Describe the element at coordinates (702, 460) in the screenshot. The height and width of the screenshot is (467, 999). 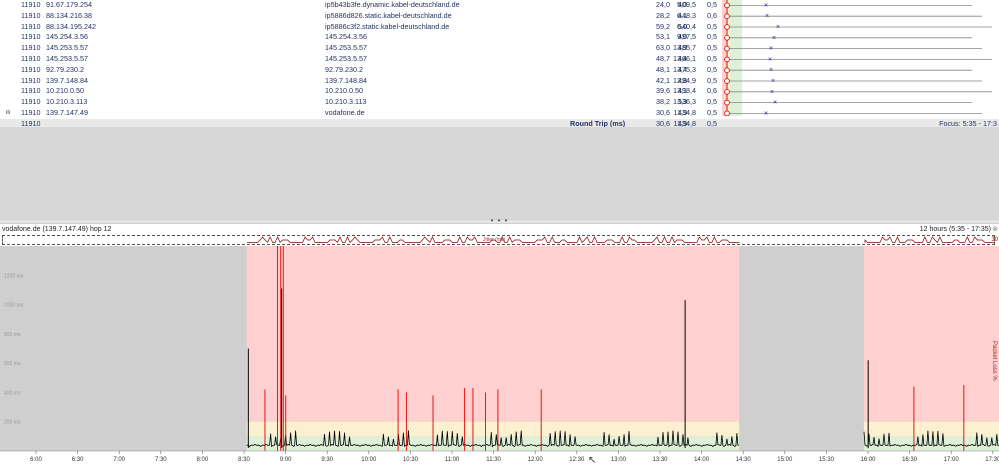
I see `x-tick-label: 14:00` at that location.